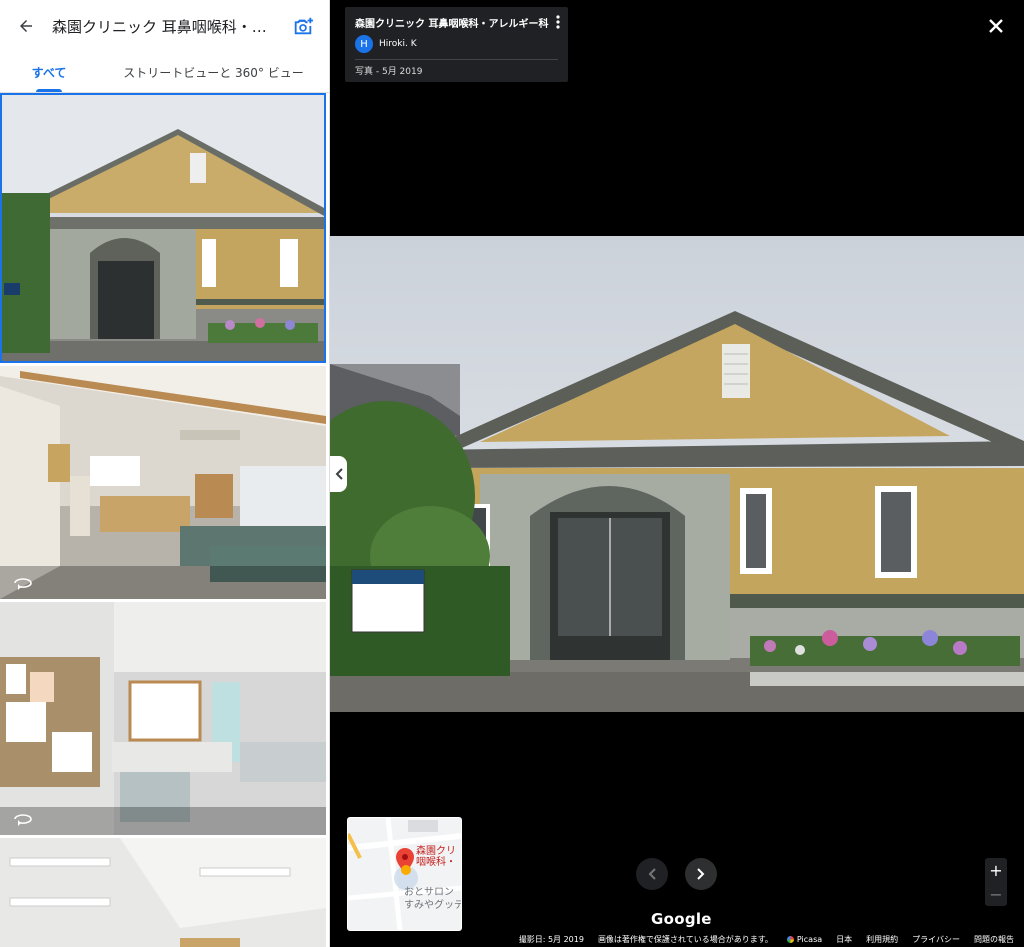  Describe the element at coordinates (389, 72) in the screenshot. I see `photo-date: 写真 - 5月 2019` at that location.